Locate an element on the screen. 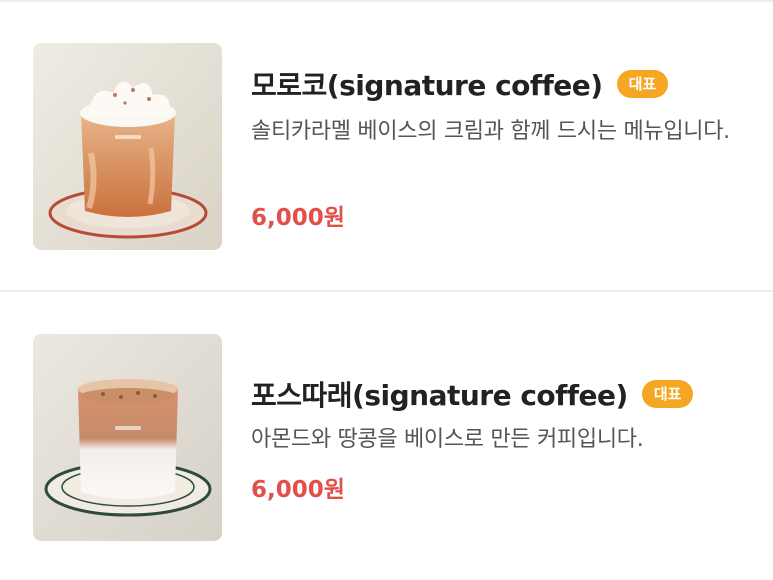  menu-item-title-row: 모로코(signature coffee) 대표 is located at coordinates (460, 84).